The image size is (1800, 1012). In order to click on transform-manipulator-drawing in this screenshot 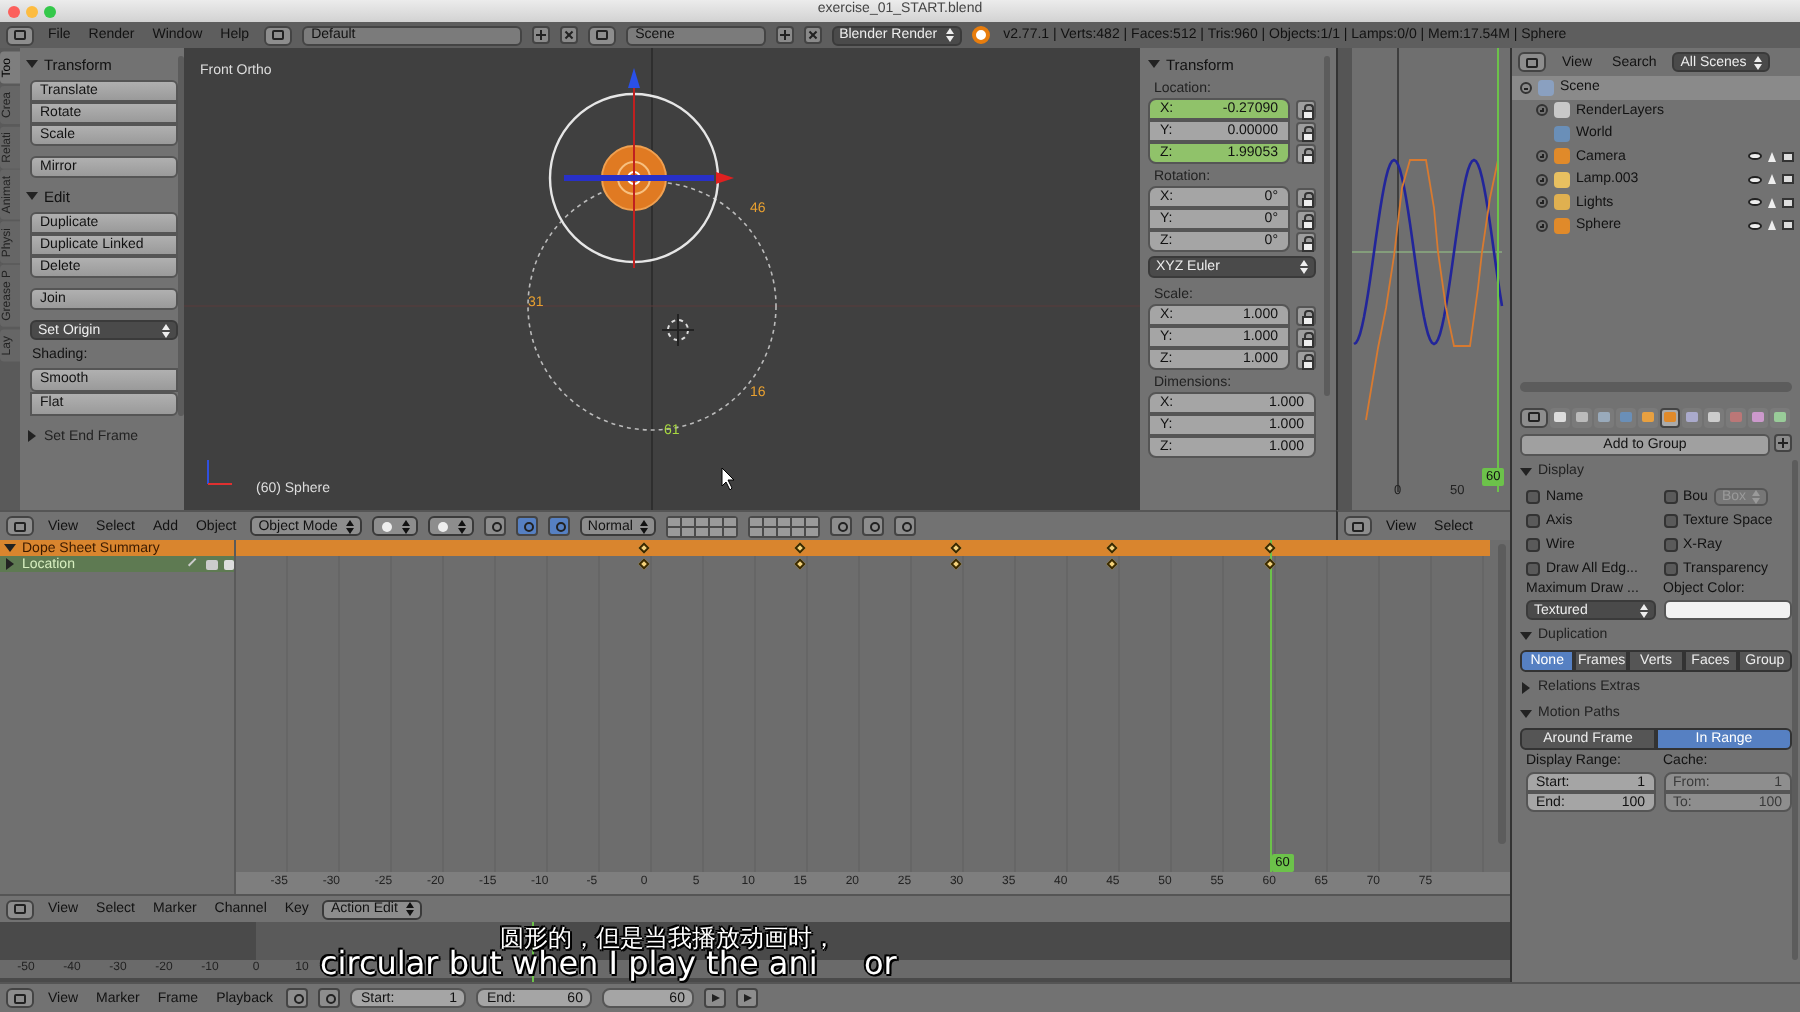, I will do `click(649, 168)`.